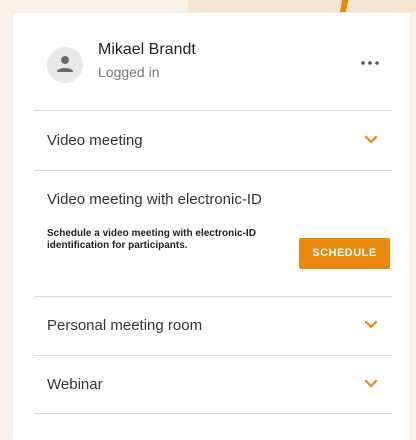 The width and height of the screenshot is (416, 440). Describe the element at coordinates (213, 141) in the screenshot. I see `section-video-meeting: Video meeting` at that location.